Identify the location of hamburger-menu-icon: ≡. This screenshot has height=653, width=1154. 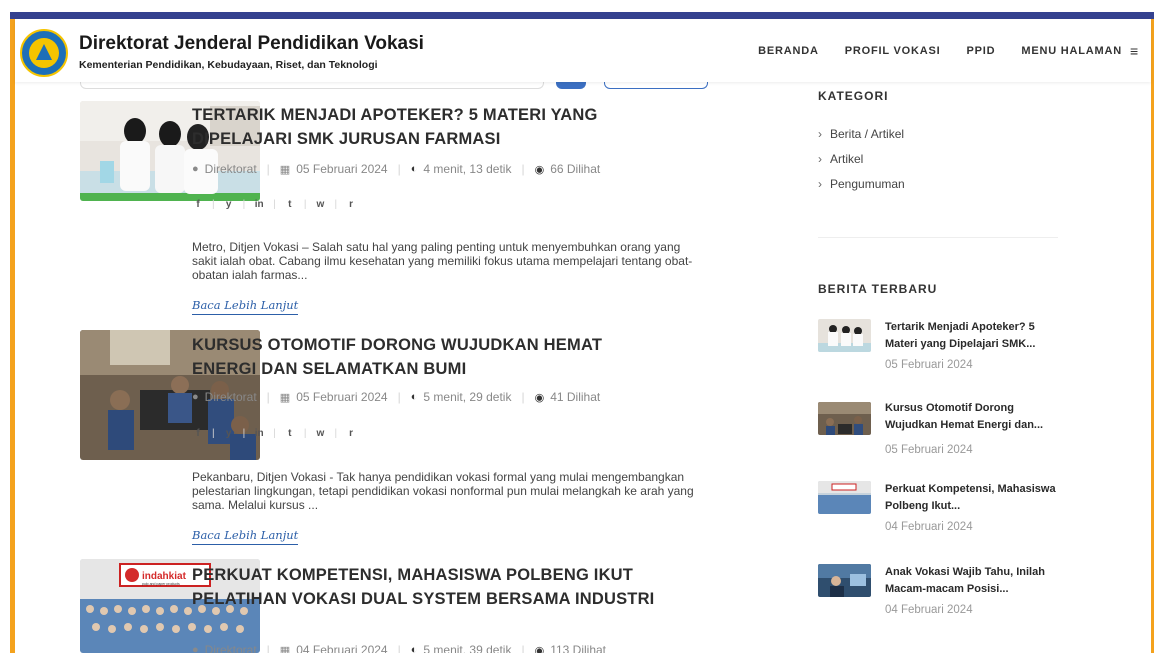
(1134, 51).